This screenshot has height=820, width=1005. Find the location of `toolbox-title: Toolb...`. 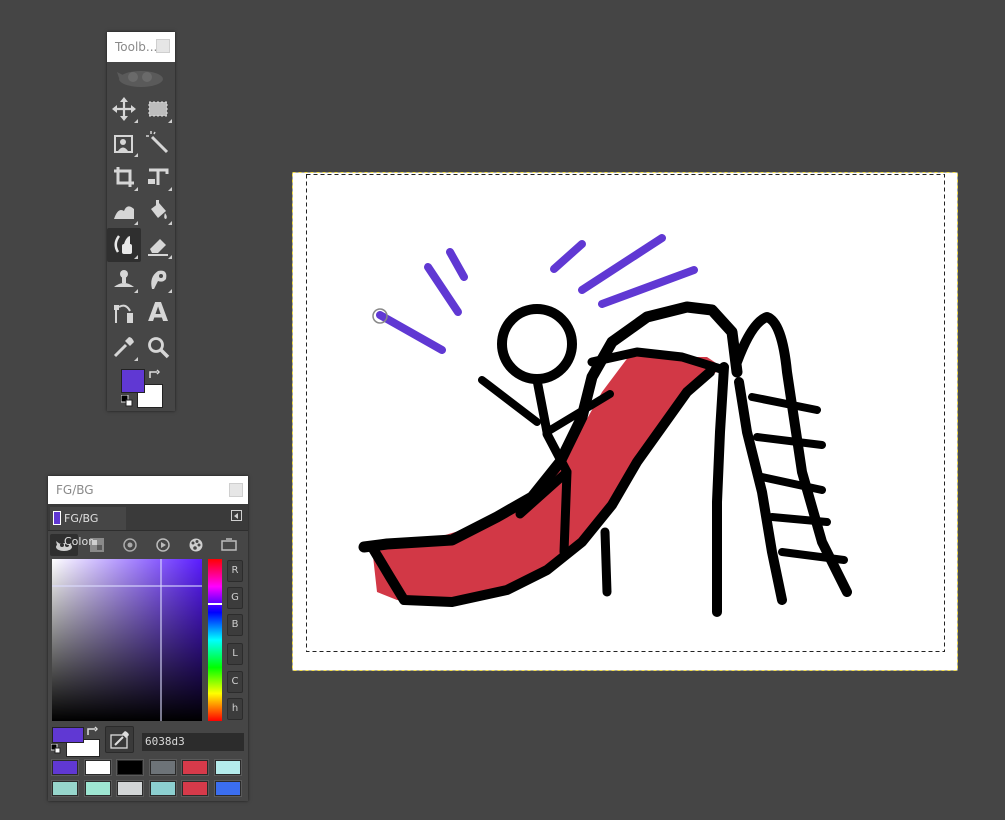

toolbox-title: Toolb... is located at coordinates (136, 47).